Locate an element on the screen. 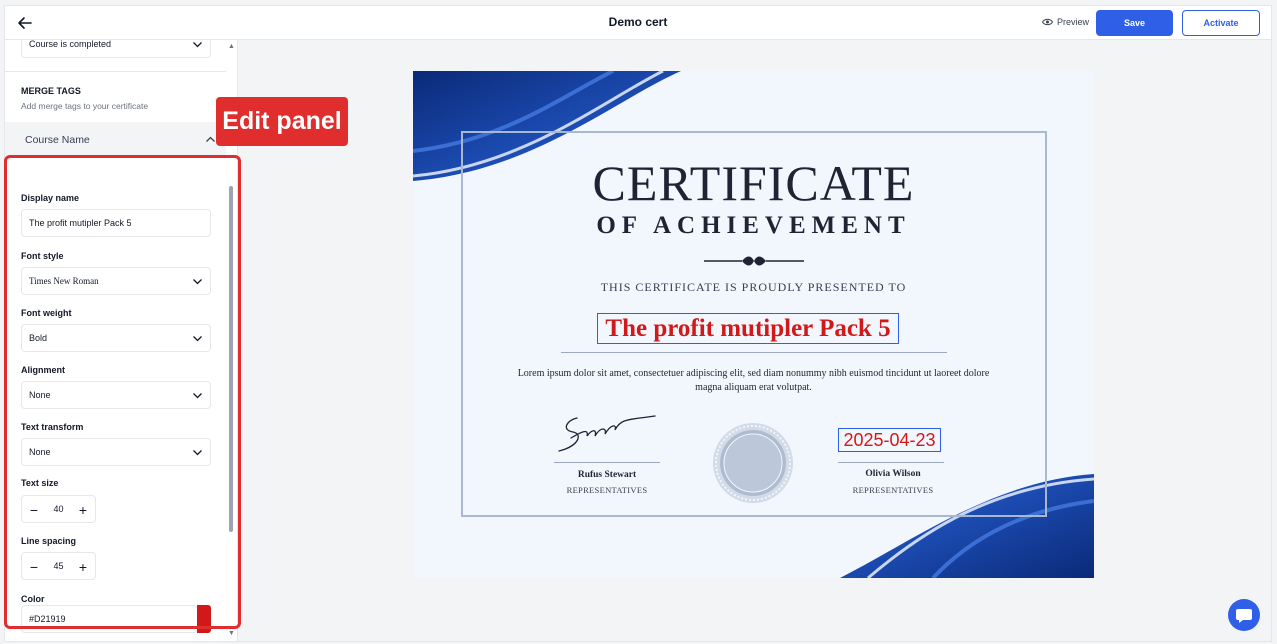  alignment-label: Alignment is located at coordinates (43, 370).